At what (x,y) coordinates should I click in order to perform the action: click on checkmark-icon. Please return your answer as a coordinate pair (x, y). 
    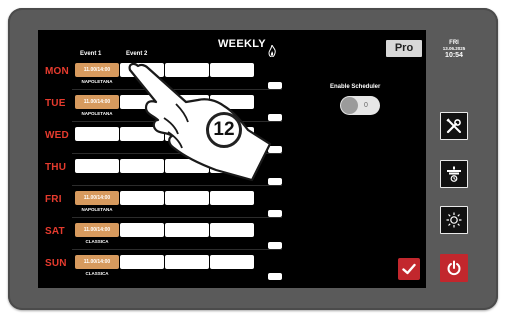
    Looking at the image, I should click on (409, 269).